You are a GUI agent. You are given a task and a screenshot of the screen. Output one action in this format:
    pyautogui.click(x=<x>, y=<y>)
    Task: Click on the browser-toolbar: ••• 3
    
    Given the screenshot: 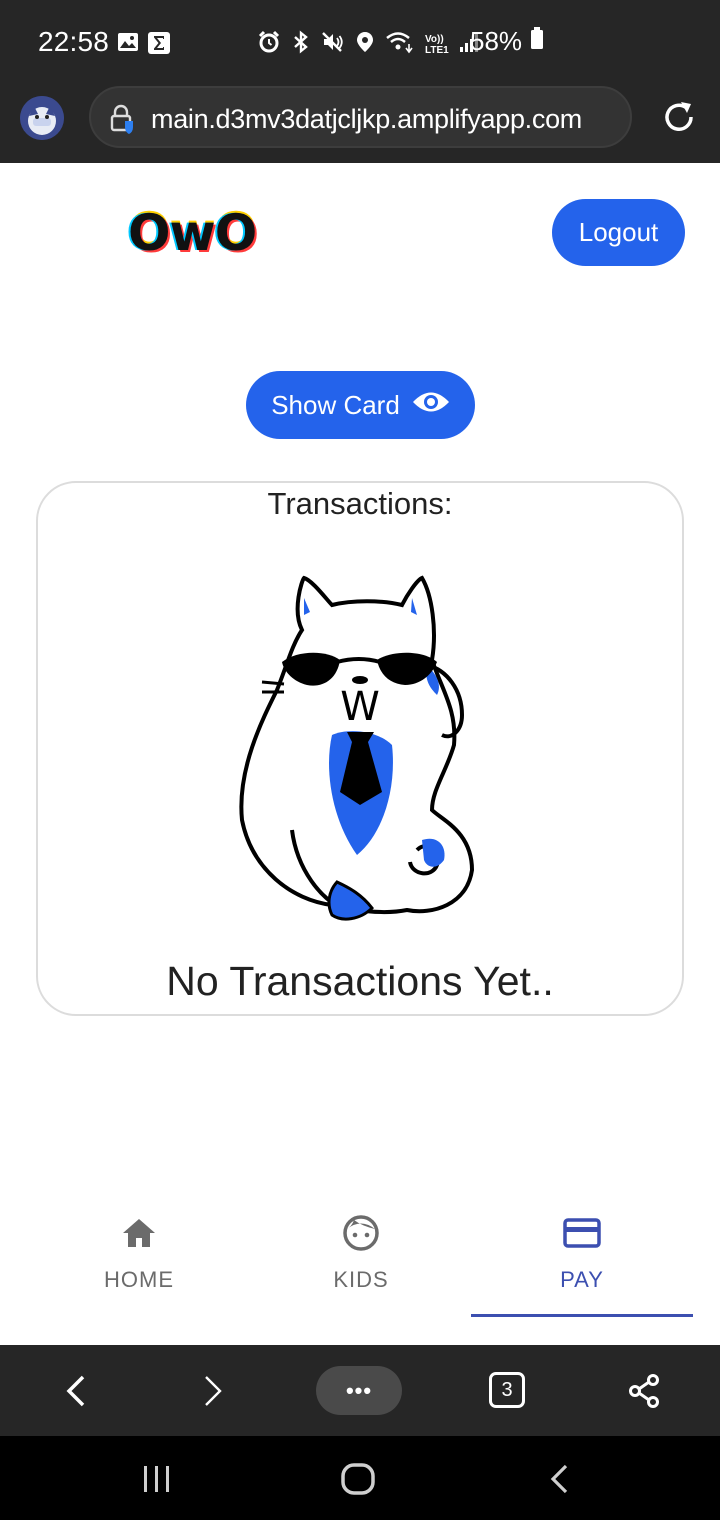 What is the action you would take?
    pyautogui.click(x=360, y=1390)
    